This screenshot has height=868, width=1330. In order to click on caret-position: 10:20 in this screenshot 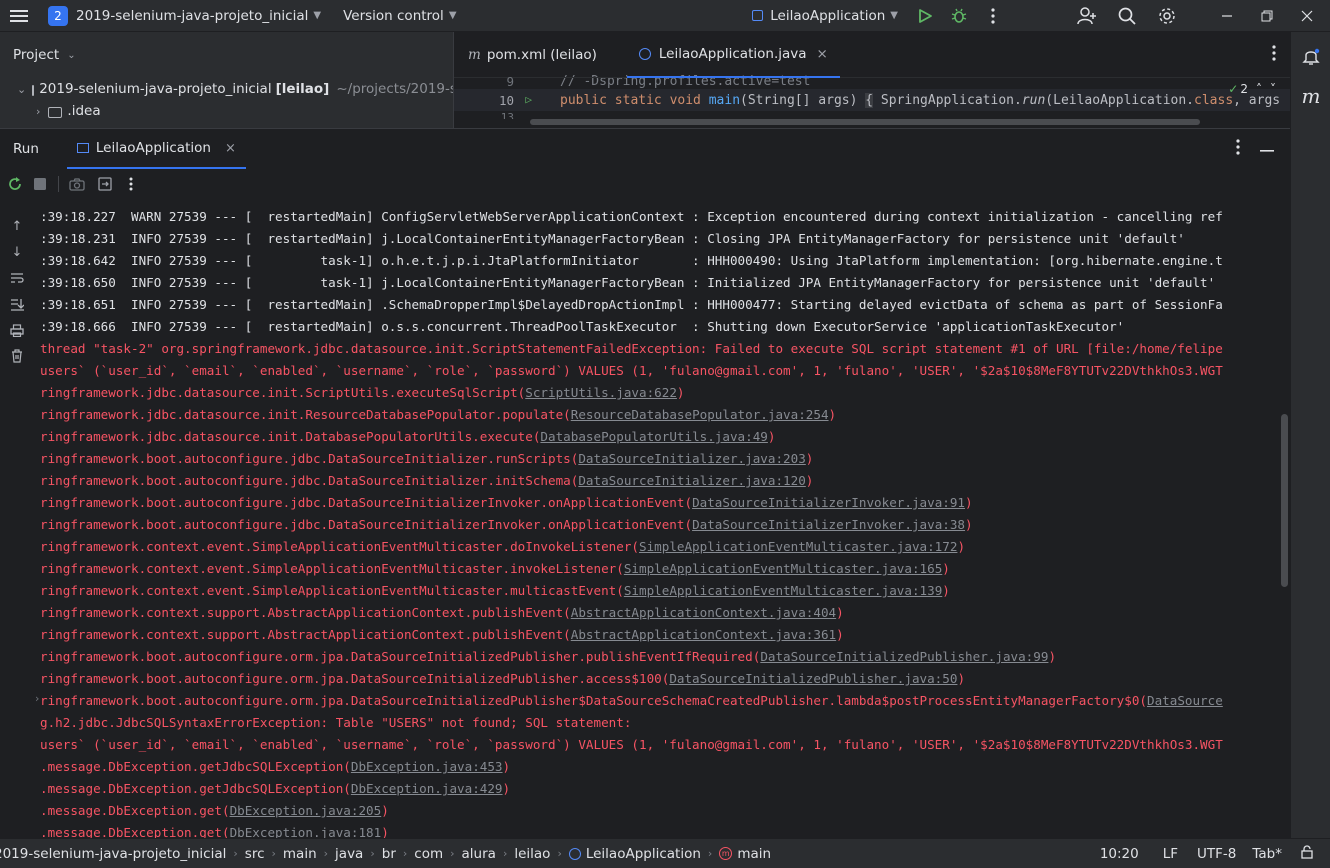, I will do `click(1119, 854)`.